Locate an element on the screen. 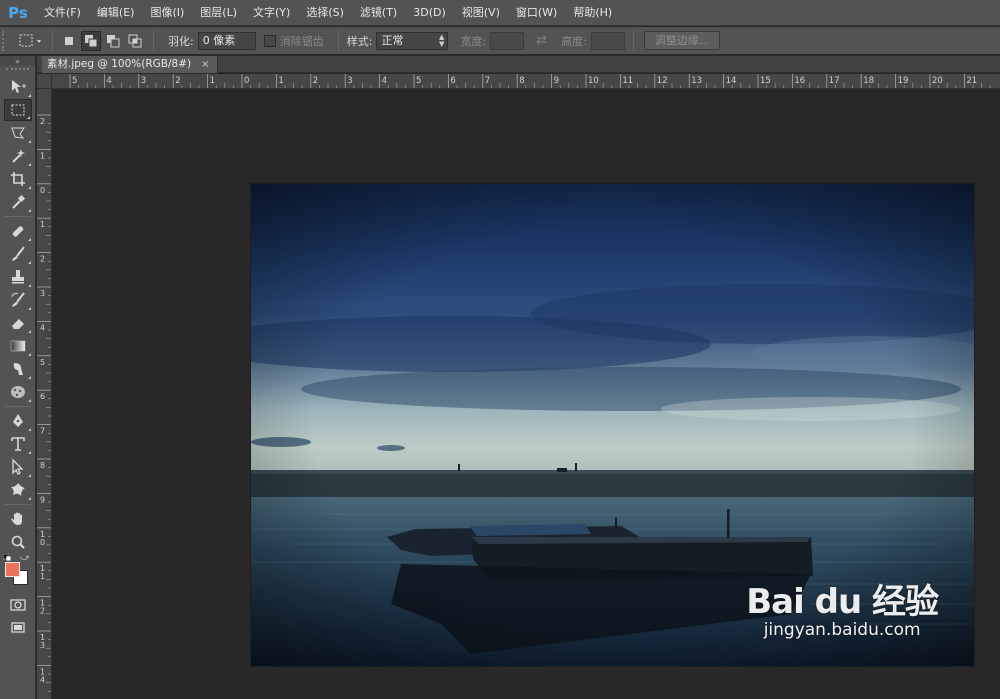 The width and height of the screenshot is (1000, 699). crop-tool is located at coordinates (18, 179).